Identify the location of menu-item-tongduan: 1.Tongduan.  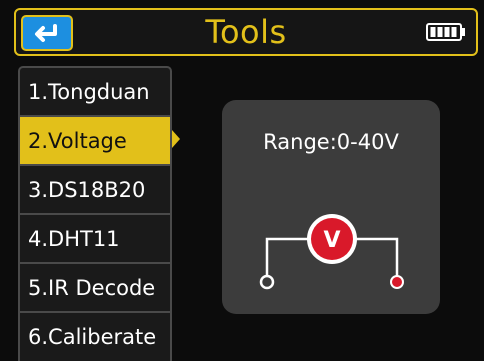
(95, 92).